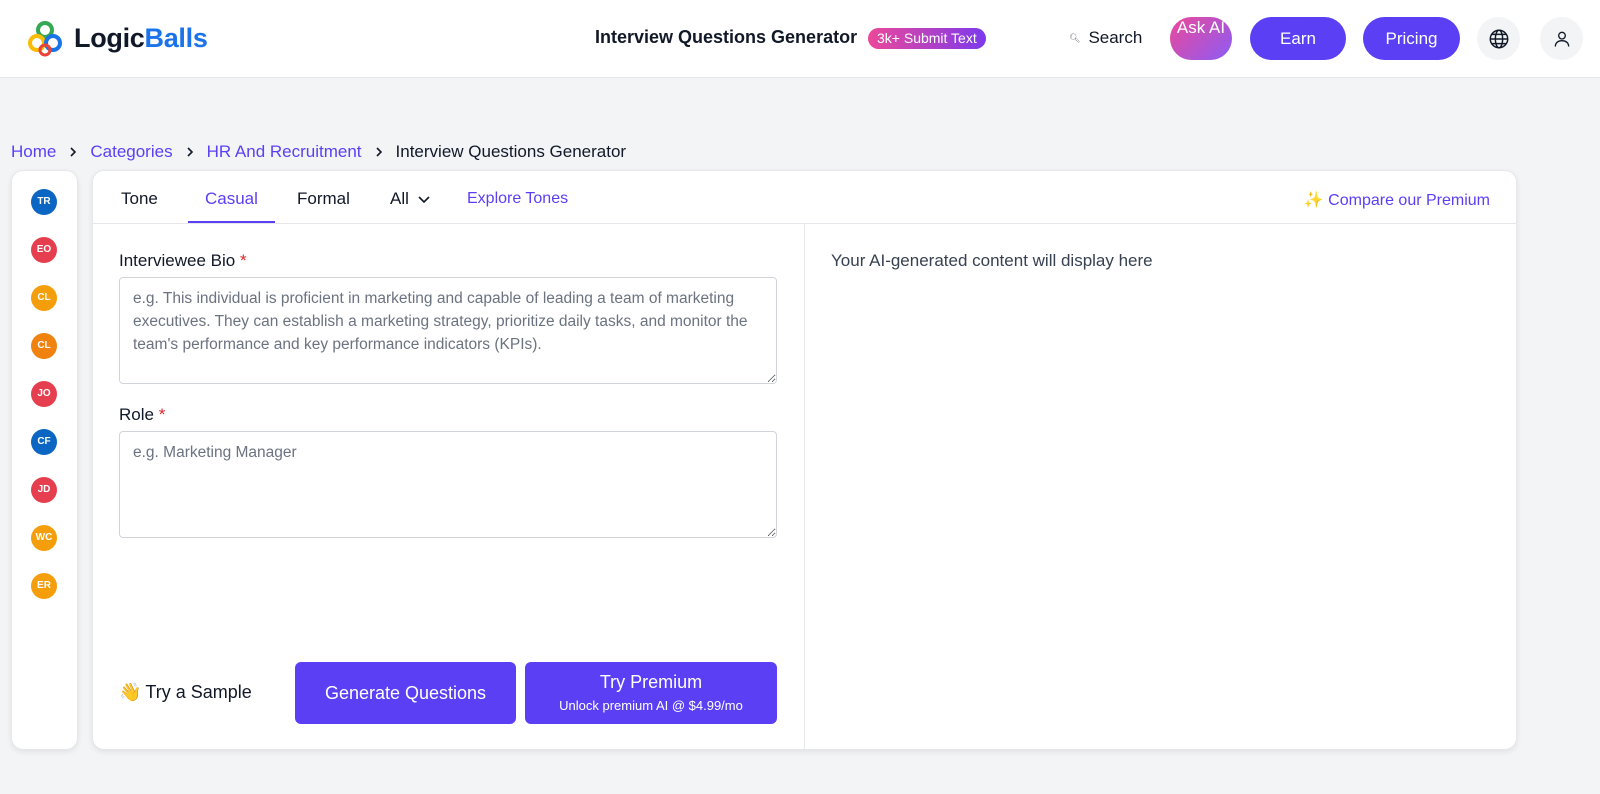  I want to click on search-button: 🔍︎ Search, so click(1105, 38).